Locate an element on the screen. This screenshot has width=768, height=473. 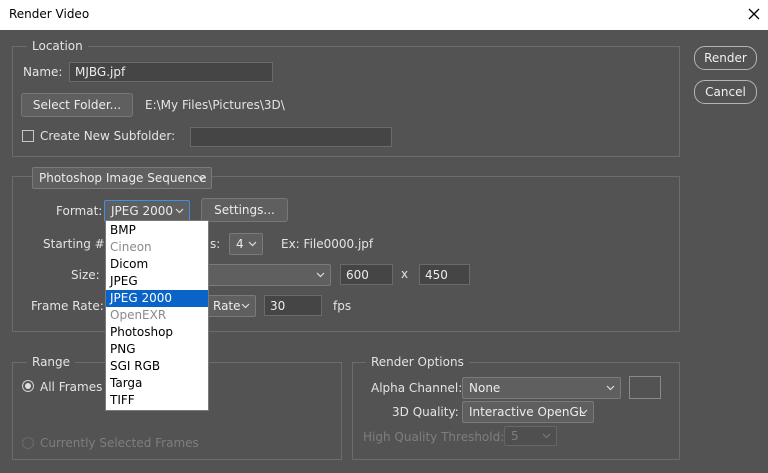
frame-rate-select: Rate is located at coordinates (231, 306).